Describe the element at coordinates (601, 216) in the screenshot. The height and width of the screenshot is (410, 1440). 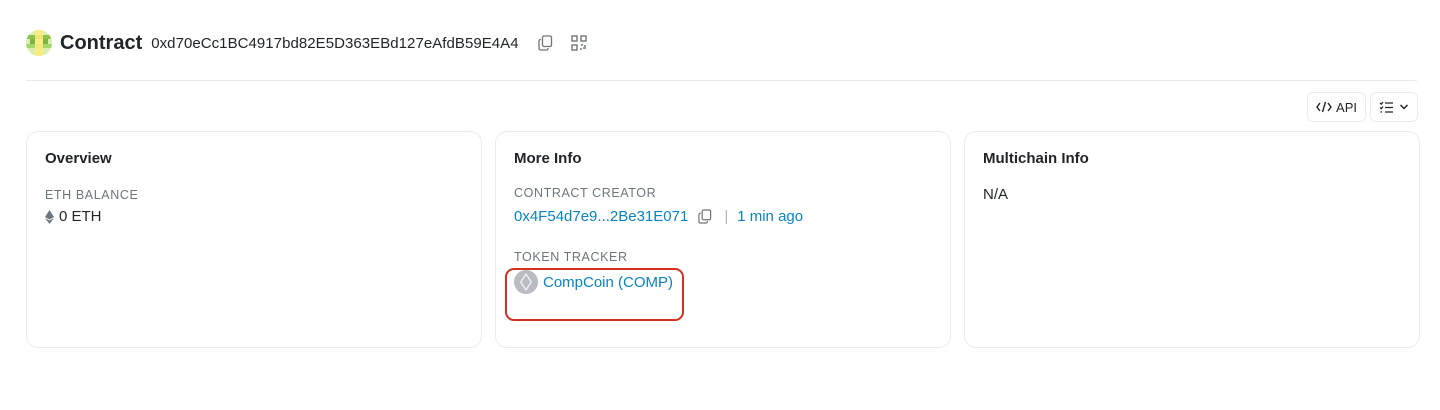
I see `creator-address-link: 0x4F54d7e9...2Be31E071` at that location.